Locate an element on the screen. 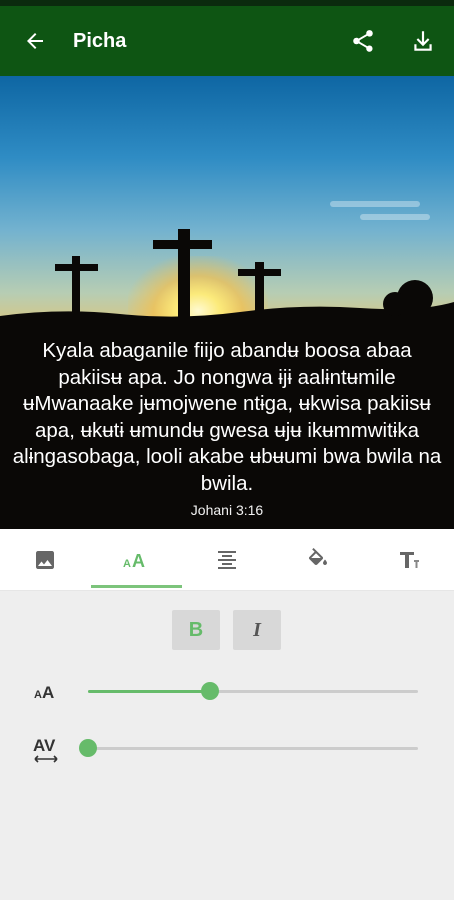 Image resolution: width=454 pixels, height=900 pixels. text-format-icon is located at coordinates (409, 560).